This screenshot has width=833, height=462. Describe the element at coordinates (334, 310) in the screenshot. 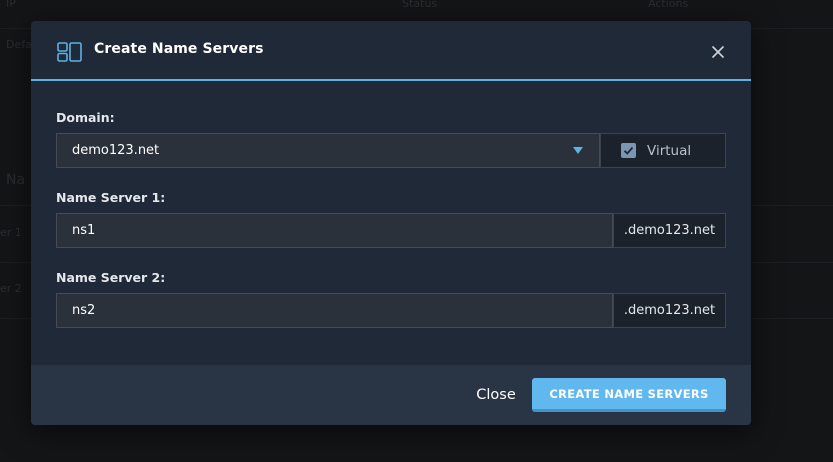

I see `ns2-input: ns2` at that location.